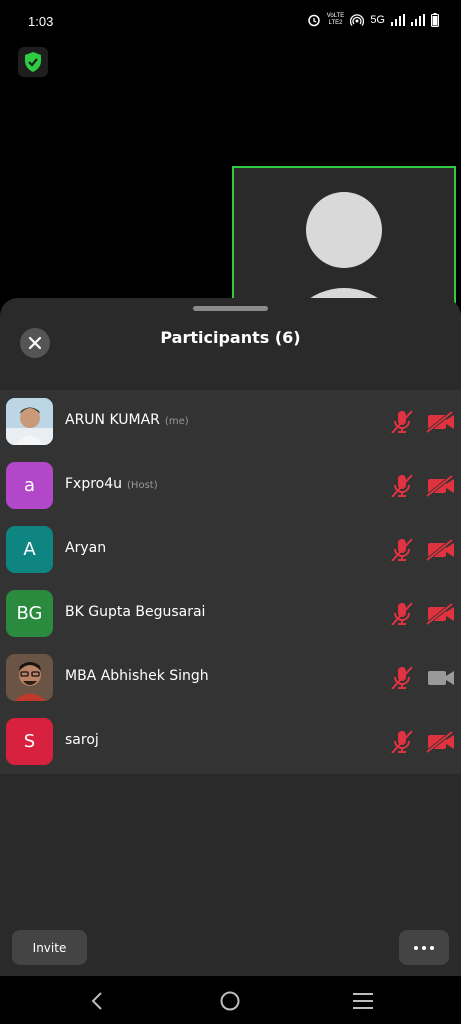 Image resolution: width=461 pixels, height=1024 pixels. I want to click on home-icon, so click(230, 1001).